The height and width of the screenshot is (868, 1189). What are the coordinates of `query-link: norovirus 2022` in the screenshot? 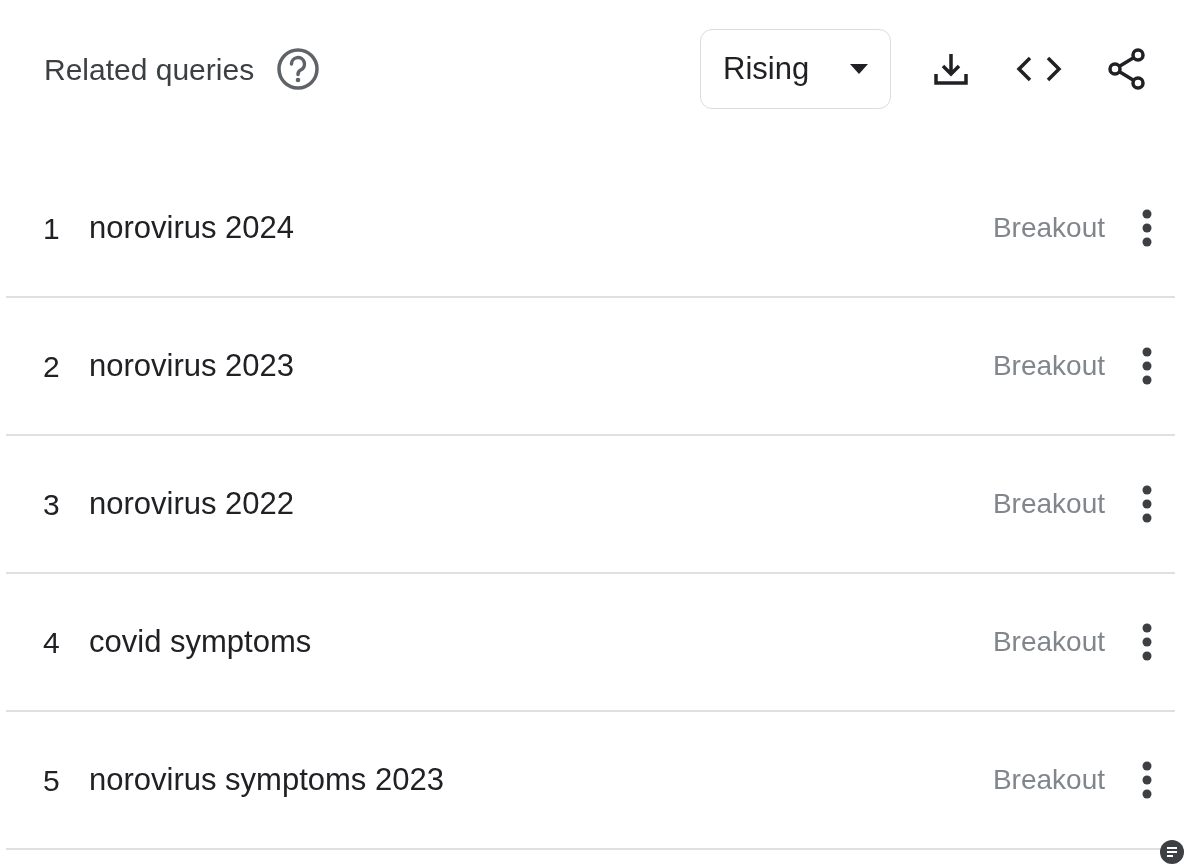 It's located at (192, 504).